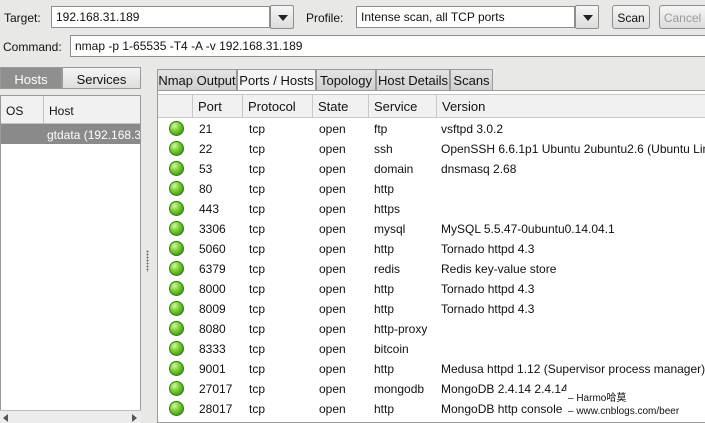  Describe the element at coordinates (14, 111) in the screenshot. I see `os-column-header: OS` at that location.